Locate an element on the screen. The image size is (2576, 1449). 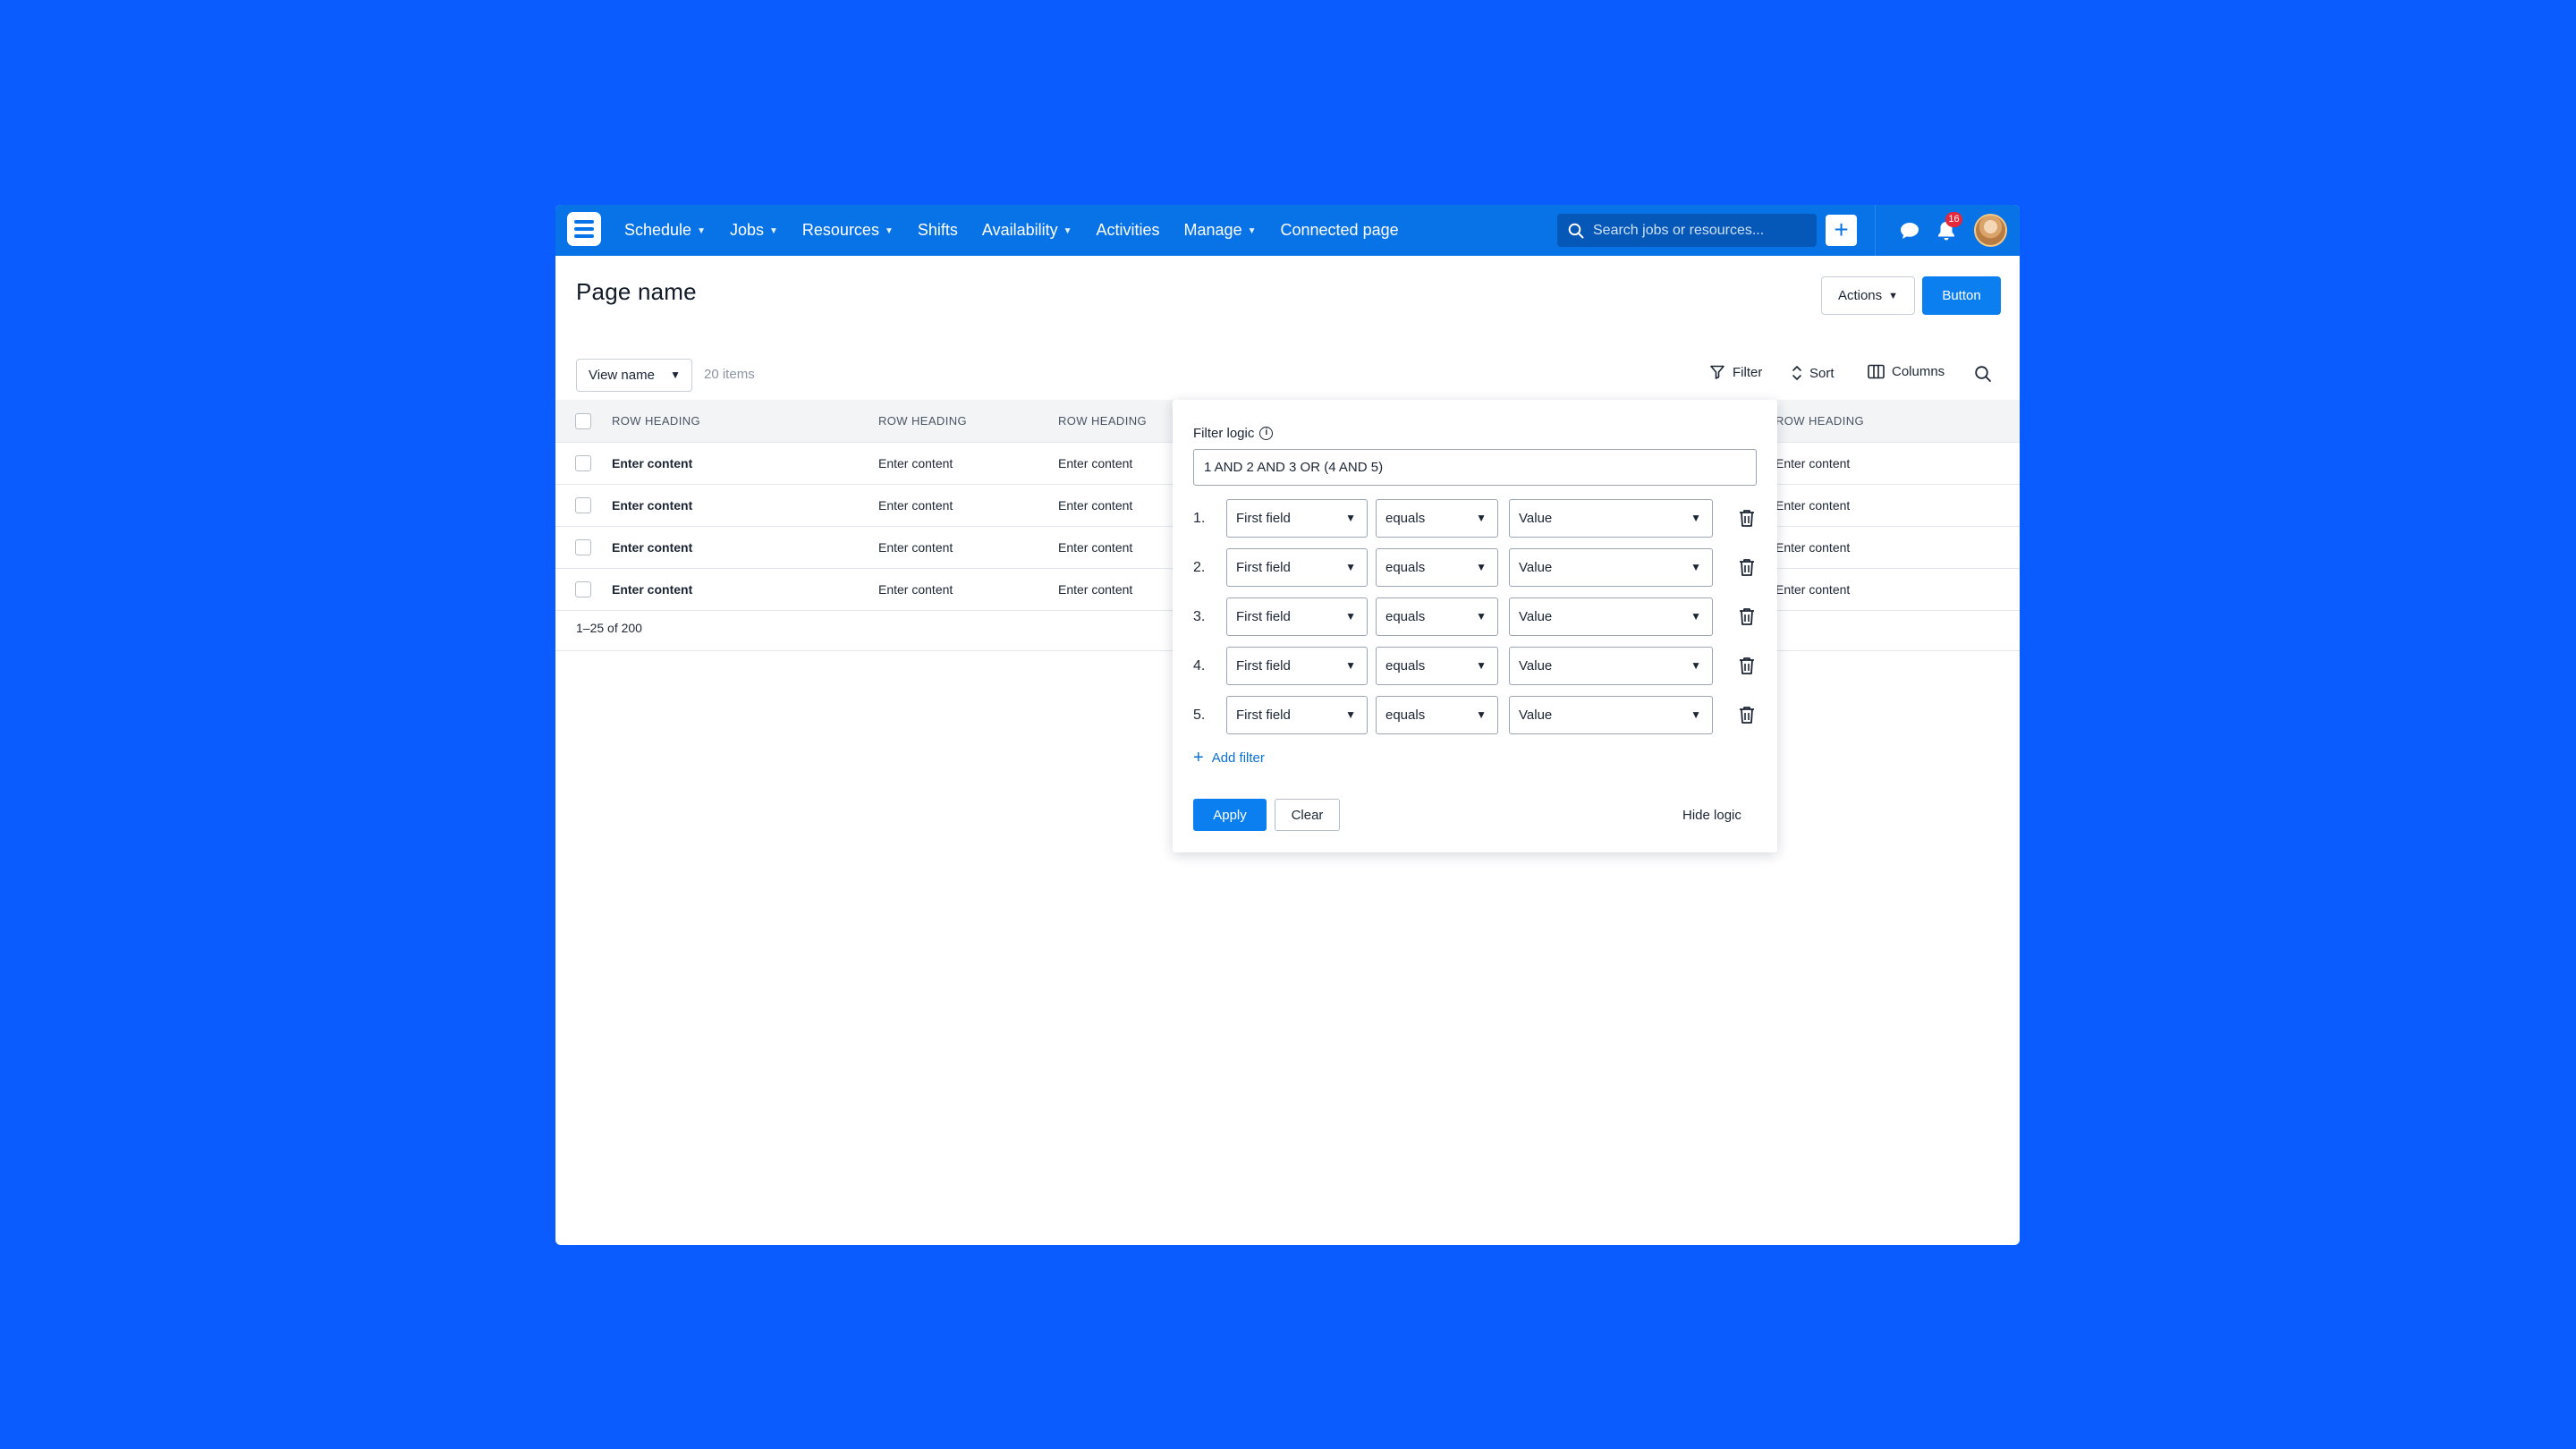
nav-item-schedule: Schedule ▼ is located at coordinates (665, 230).